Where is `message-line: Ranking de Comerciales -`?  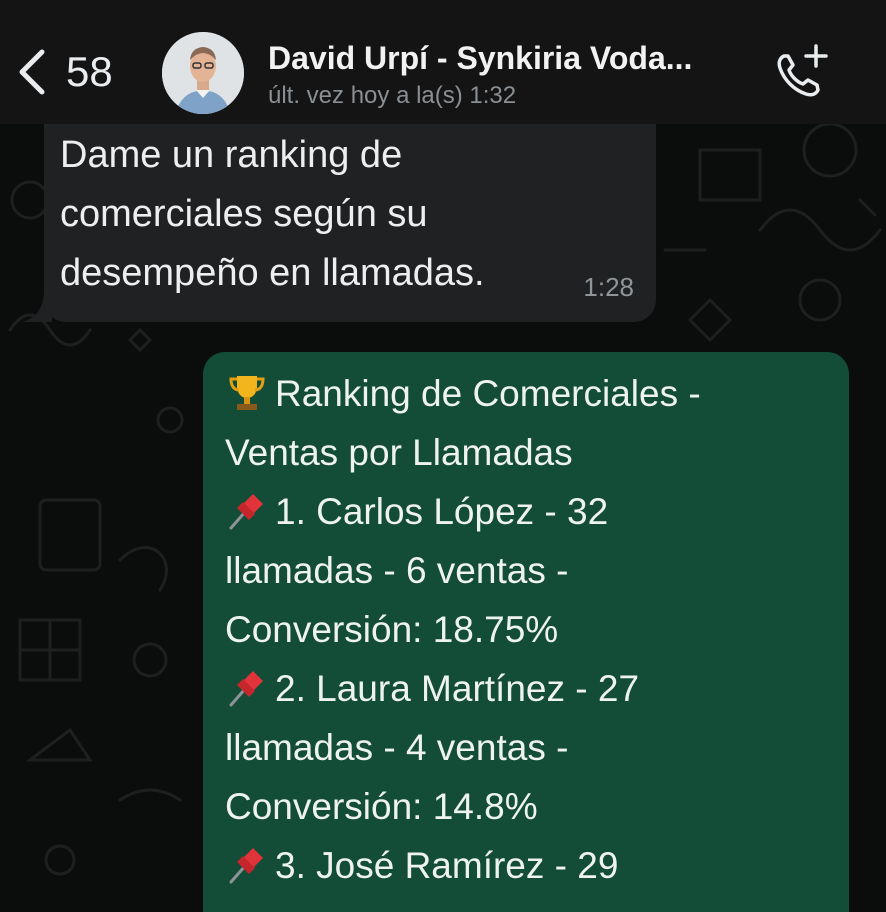
message-line: Ranking de Comerciales - is located at coordinates (525, 393).